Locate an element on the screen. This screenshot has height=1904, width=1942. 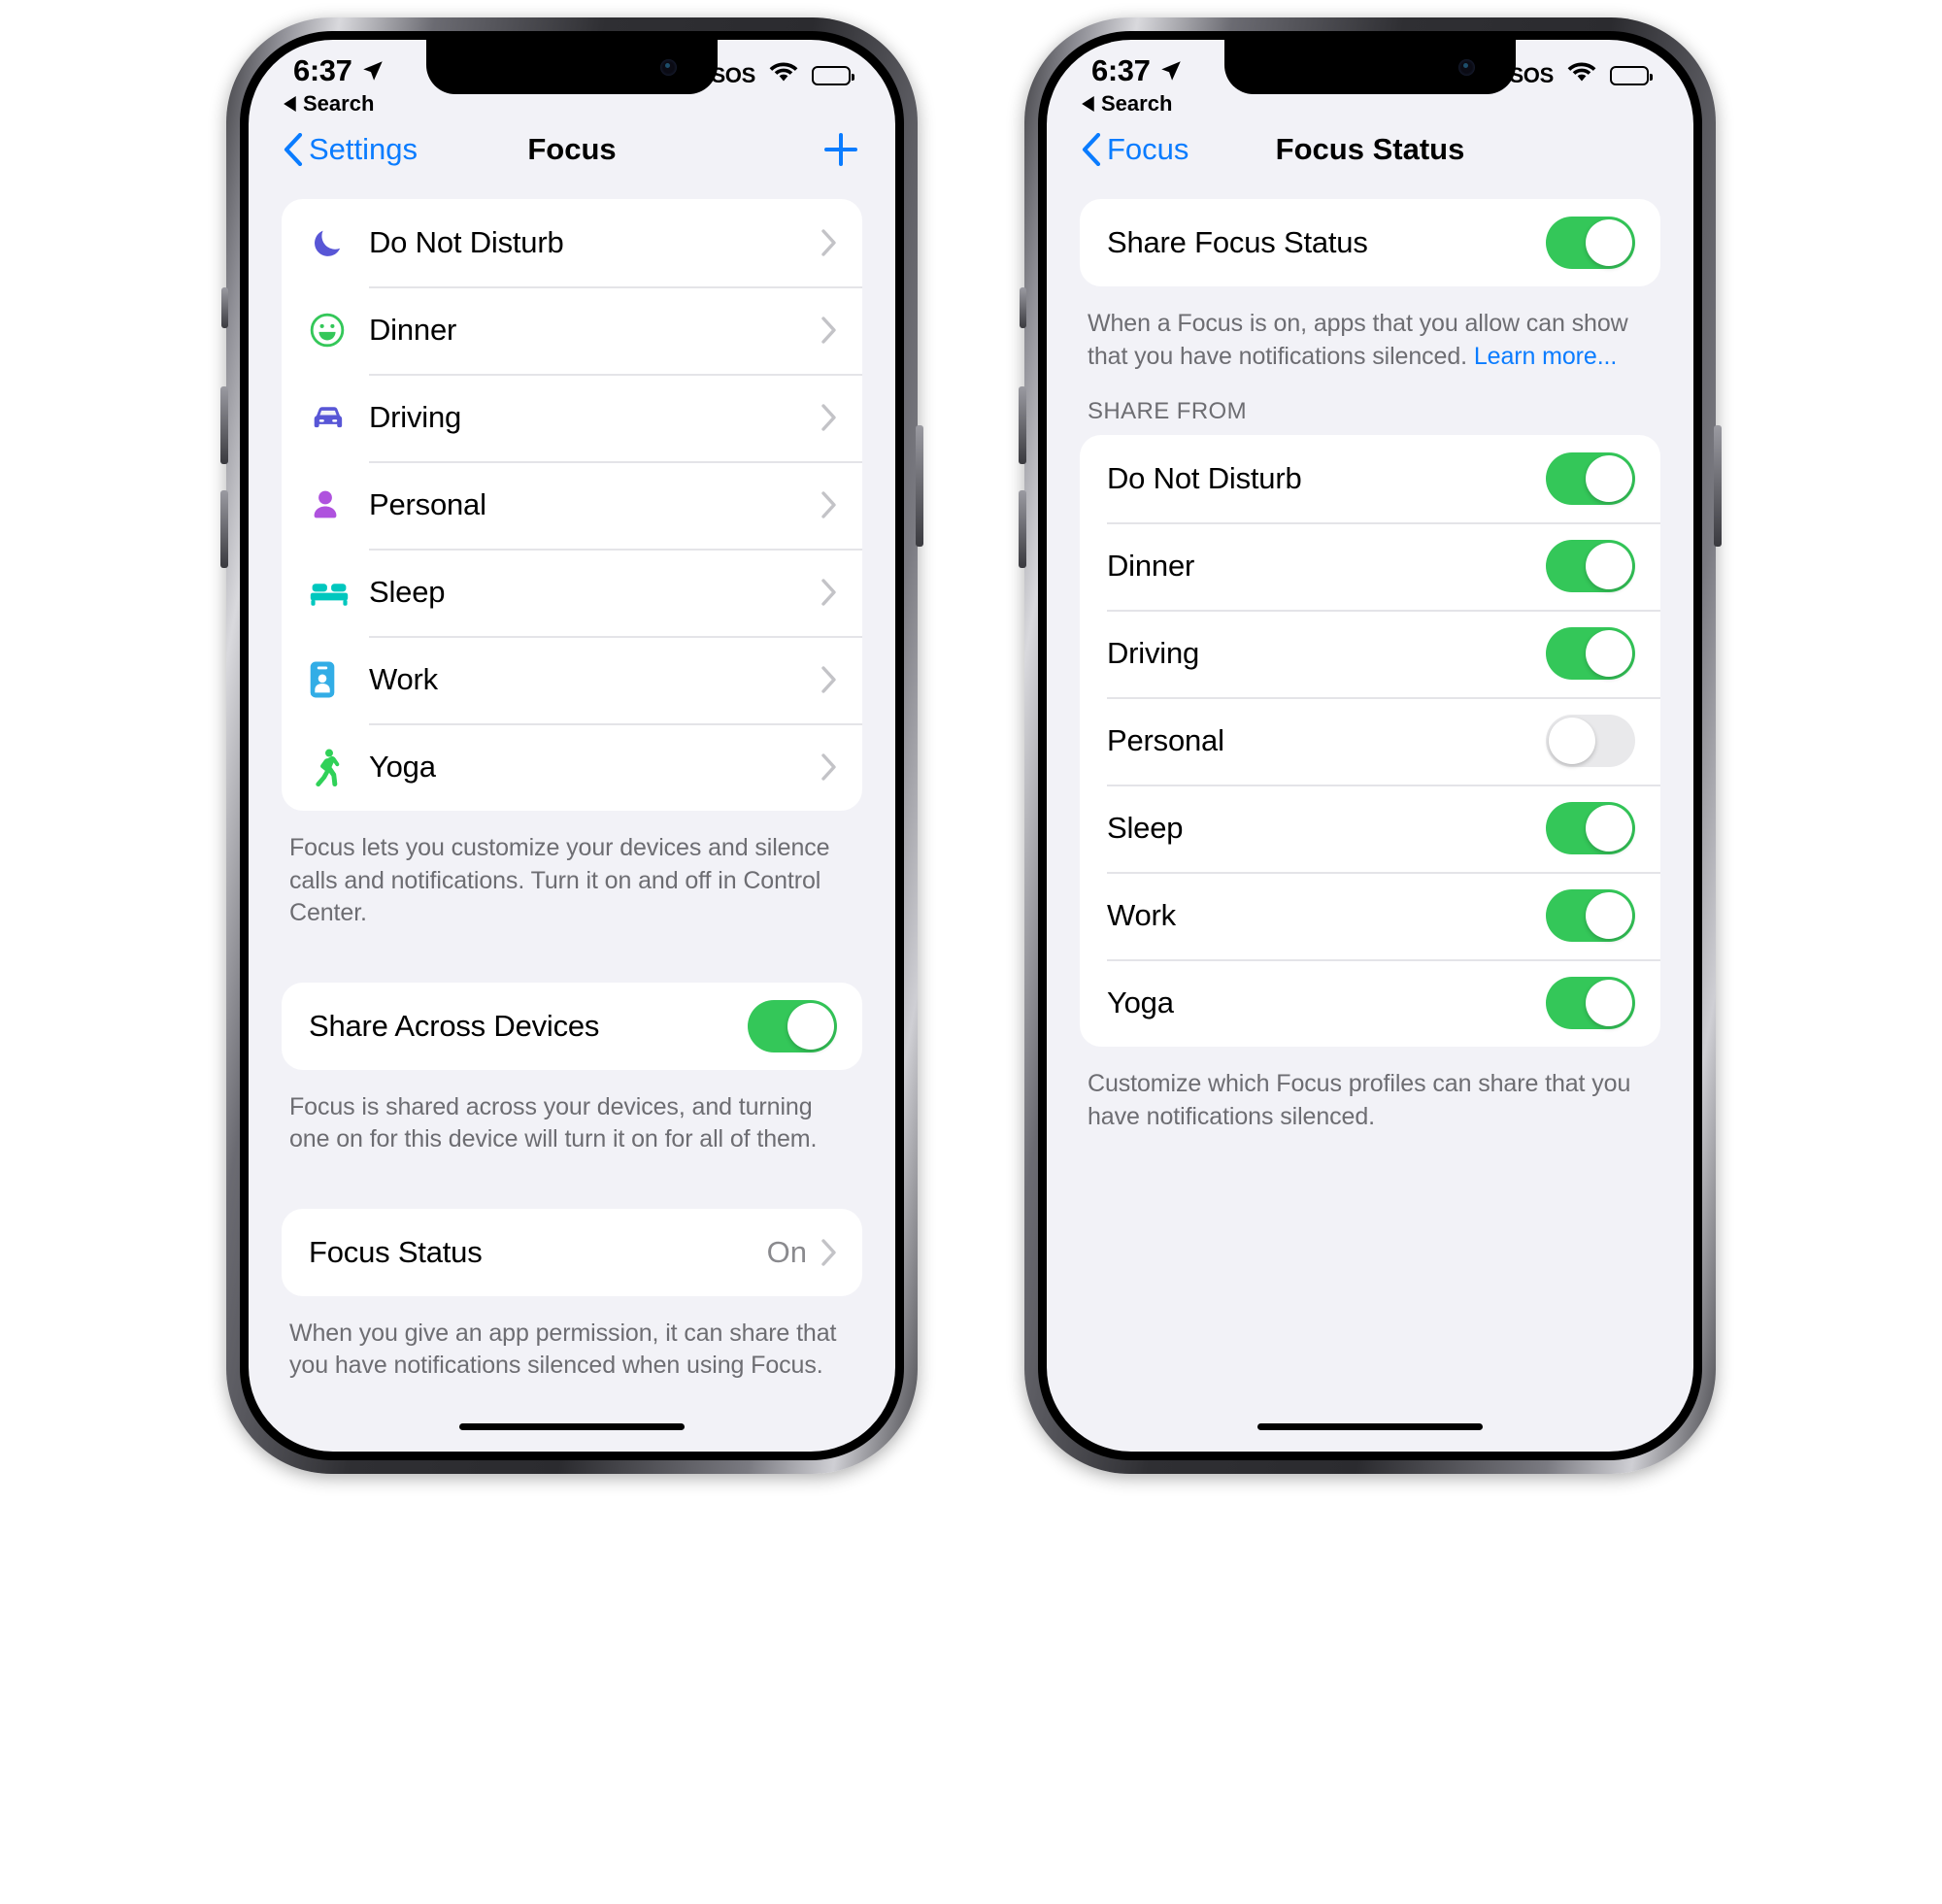
share-from-toggle-work is located at coordinates (1590, 915).